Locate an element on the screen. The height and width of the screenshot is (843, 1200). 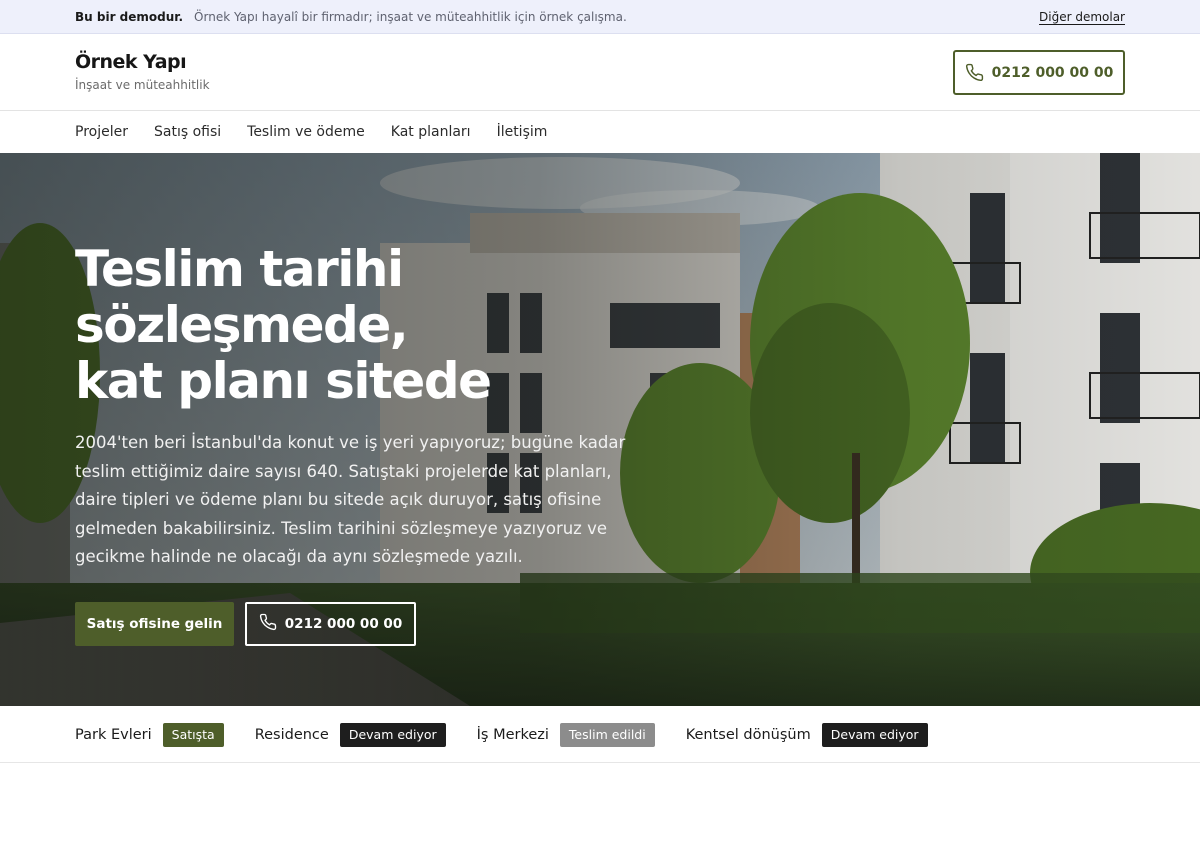
nav-item-contact: İletişim is located at coordinates (522, 132).